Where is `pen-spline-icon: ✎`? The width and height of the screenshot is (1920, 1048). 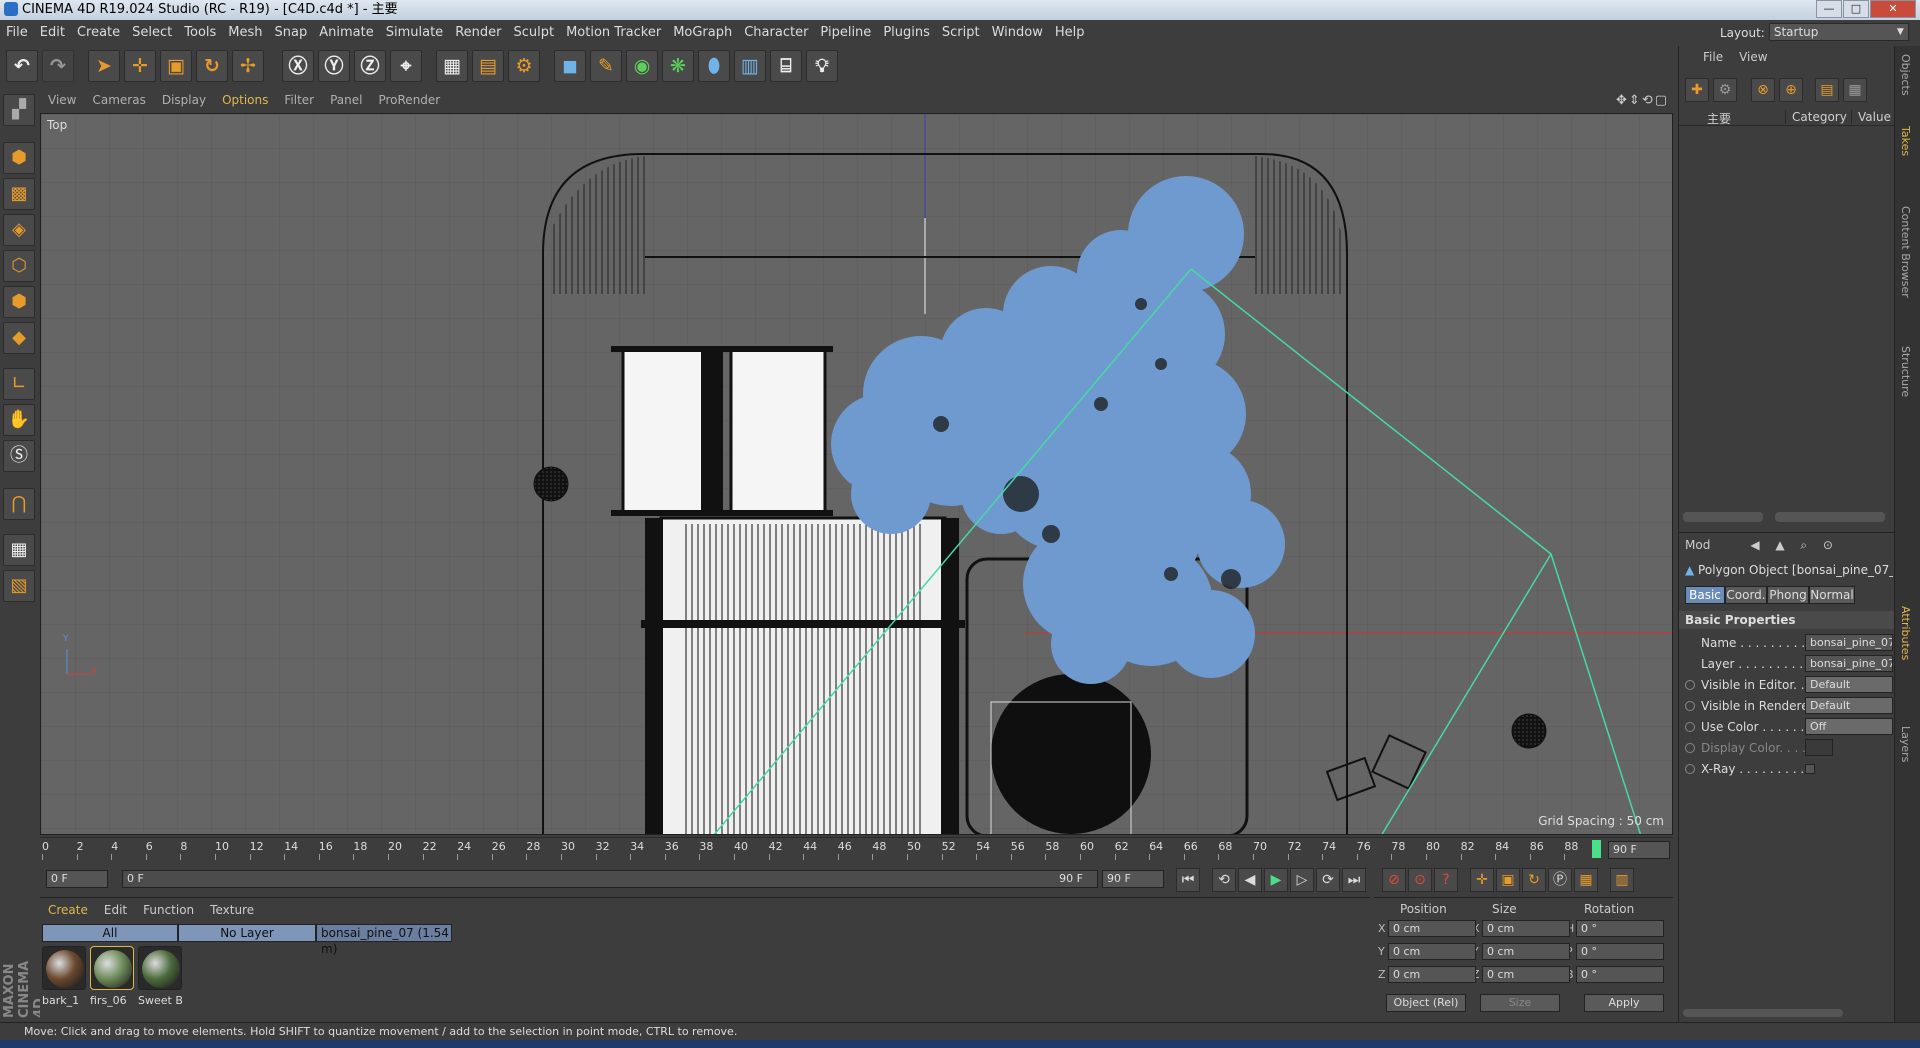
pen-spline-icon: ✎ is located at coordinates (606, 66).